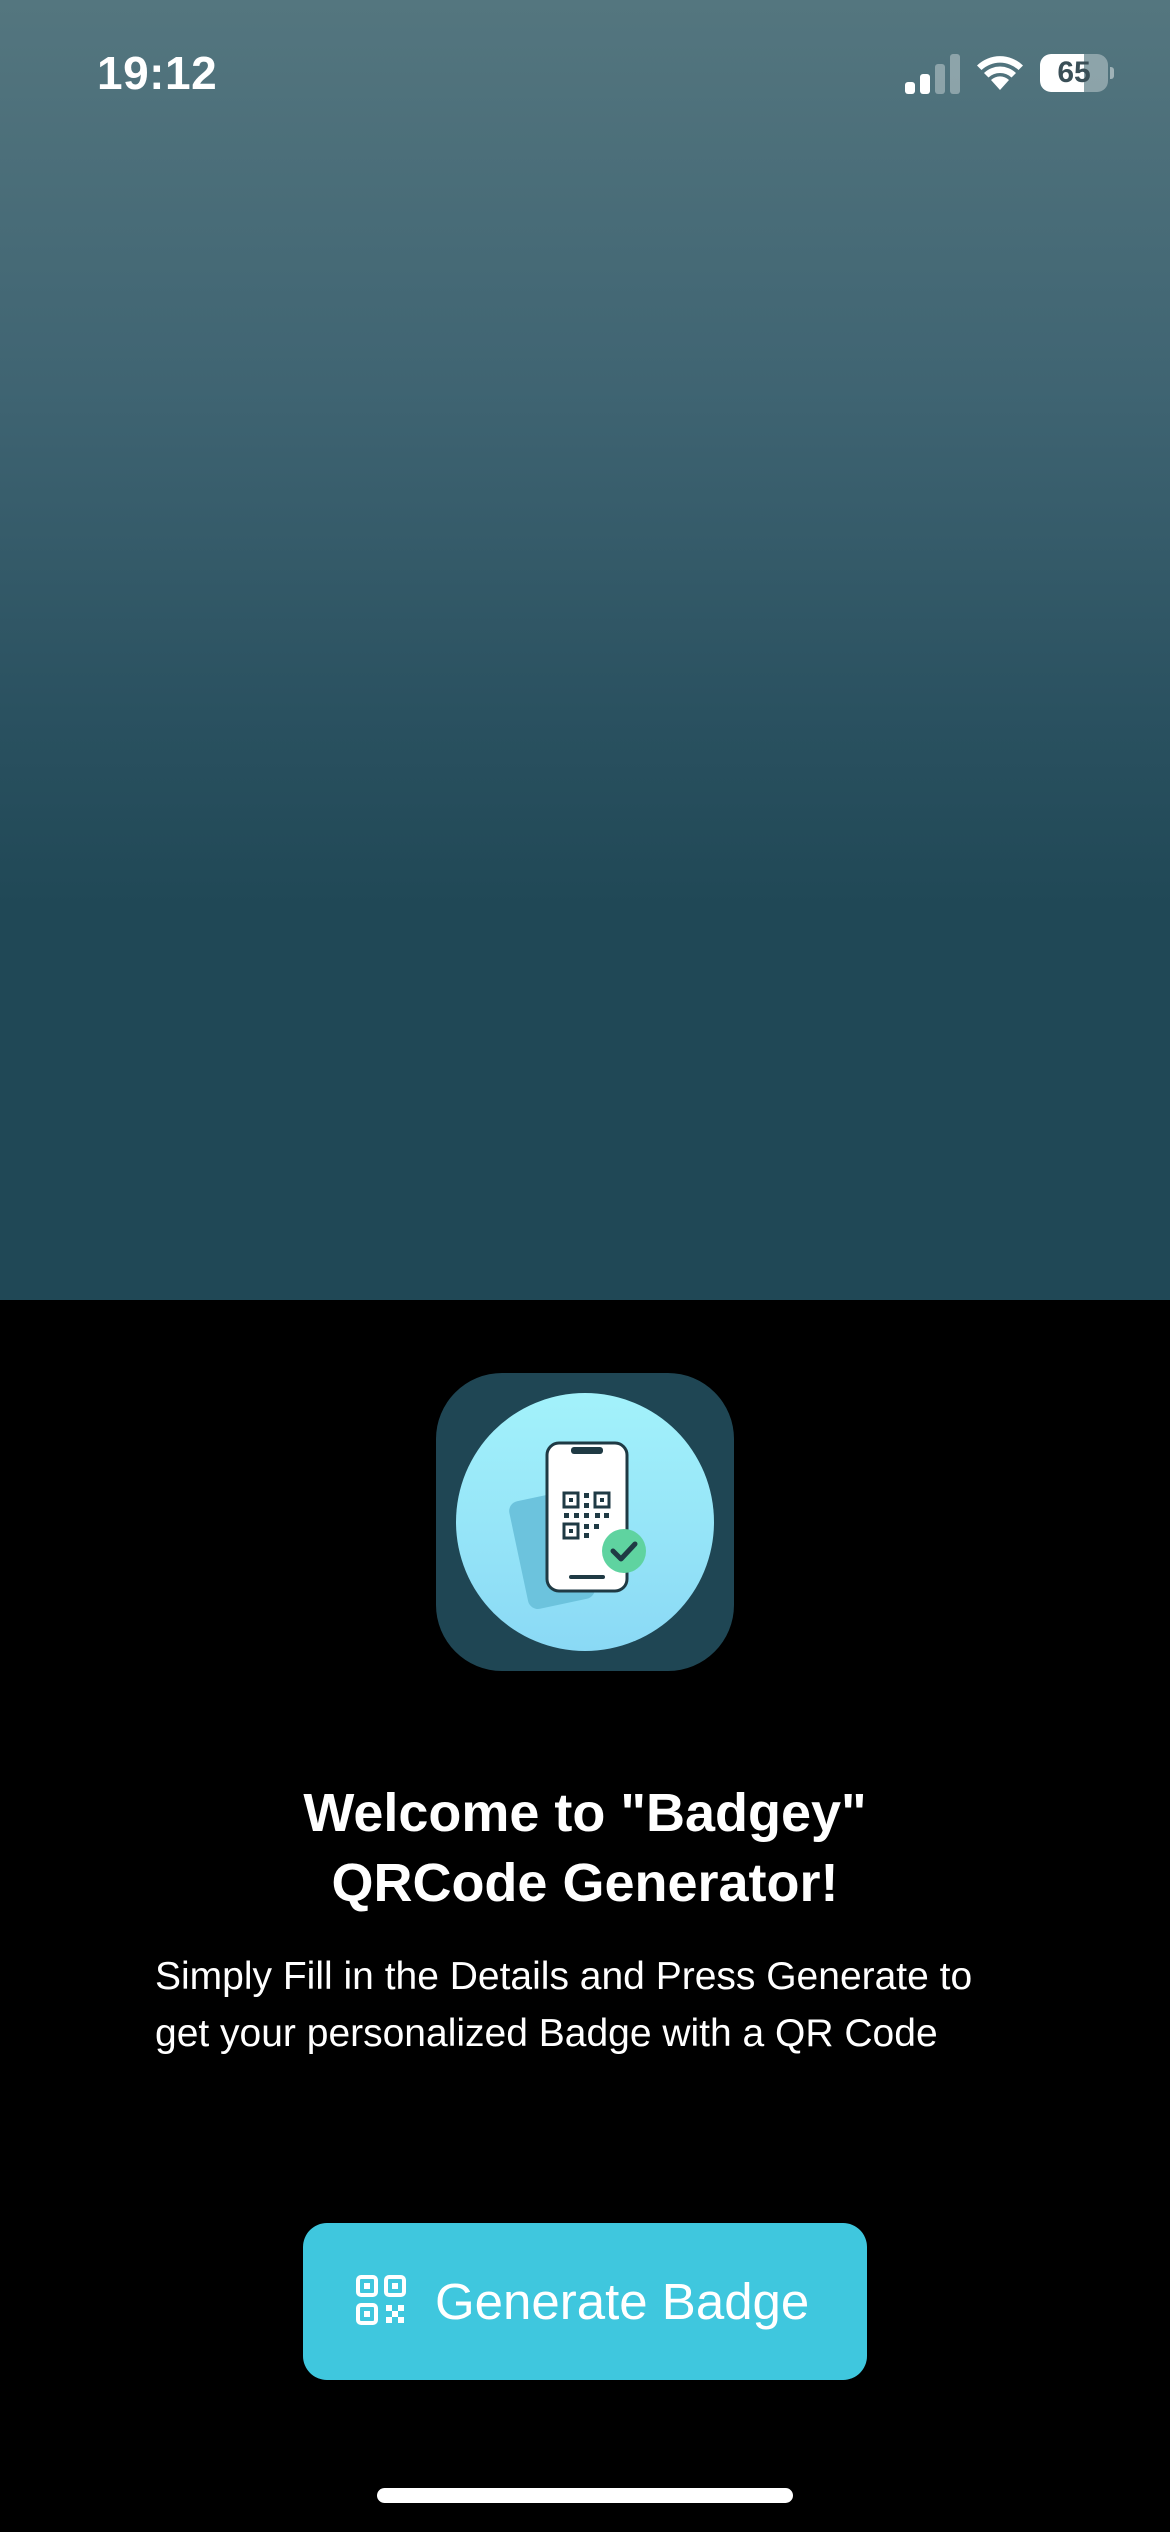  Describe the element at coordinates (585, 1883) in the screenshot. I see `welcome-title-line-2: QRCode Generator!` at that location.